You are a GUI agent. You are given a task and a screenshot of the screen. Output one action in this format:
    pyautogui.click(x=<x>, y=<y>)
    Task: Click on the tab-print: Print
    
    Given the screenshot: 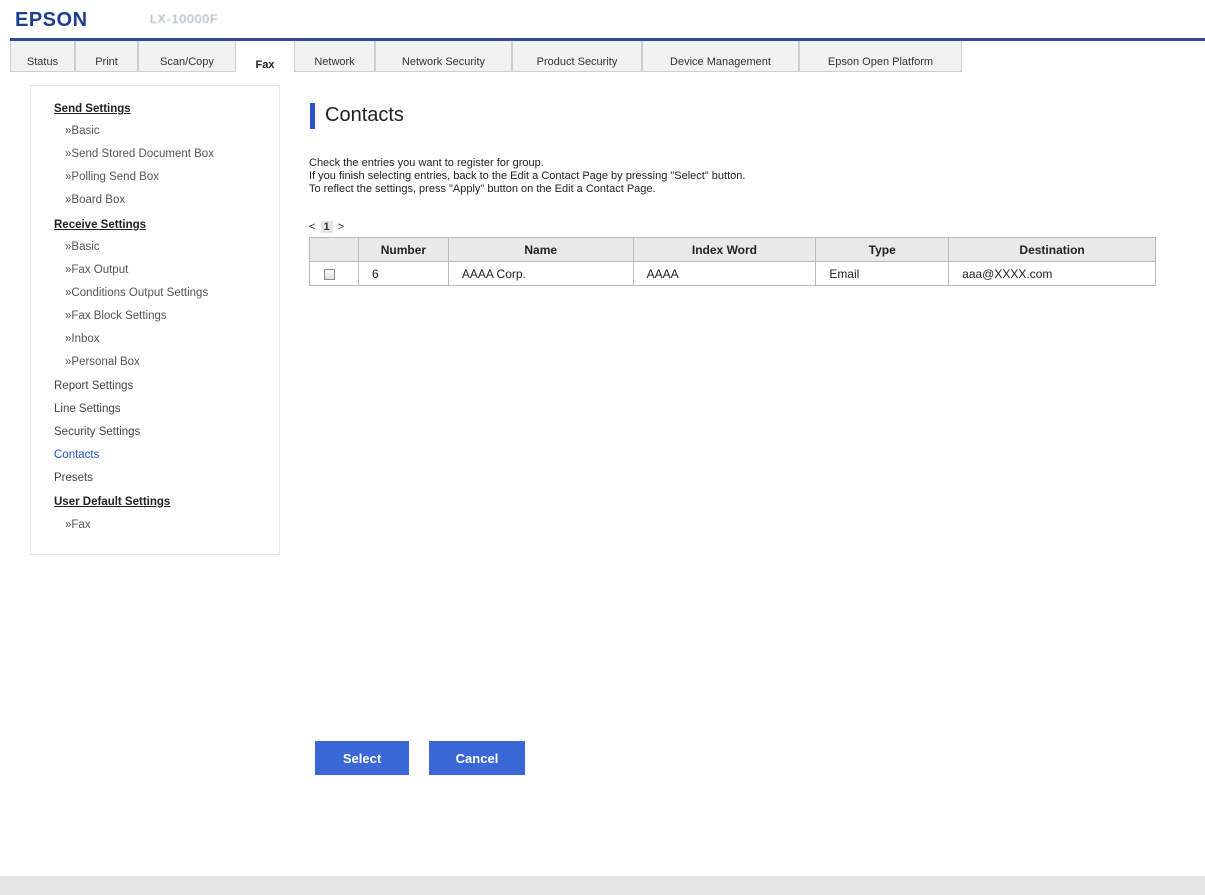 What is the action you would take?
    pyautogui.click(x=106, y=56)
    